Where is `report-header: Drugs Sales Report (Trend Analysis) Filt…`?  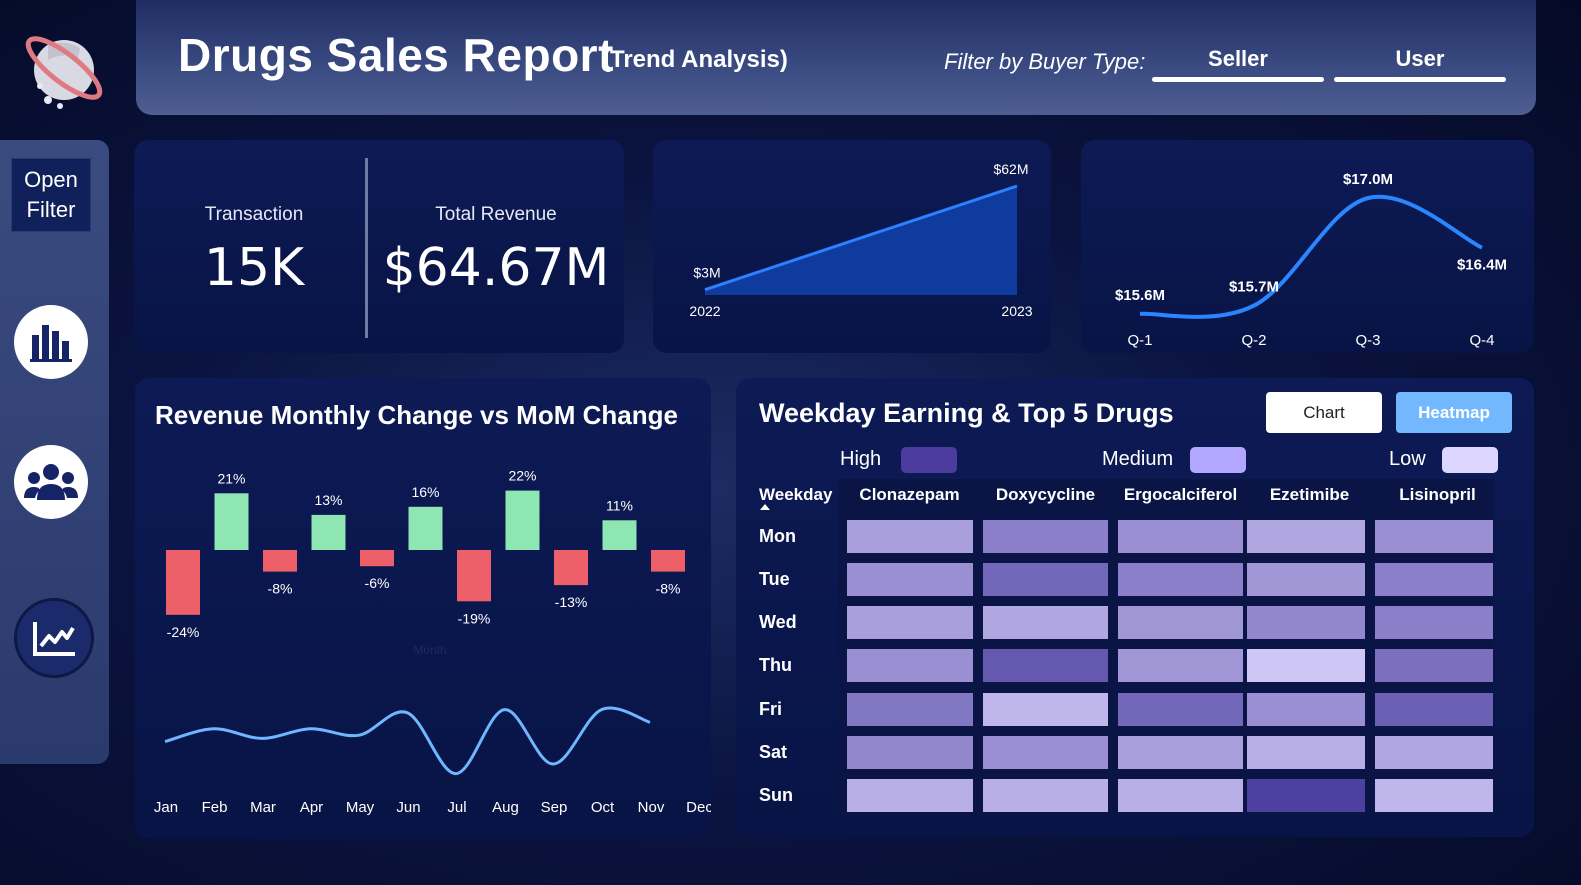 report-header: Drugs Sales Report (Trend Analysis) Filt… is located at coordinates (836, 57).